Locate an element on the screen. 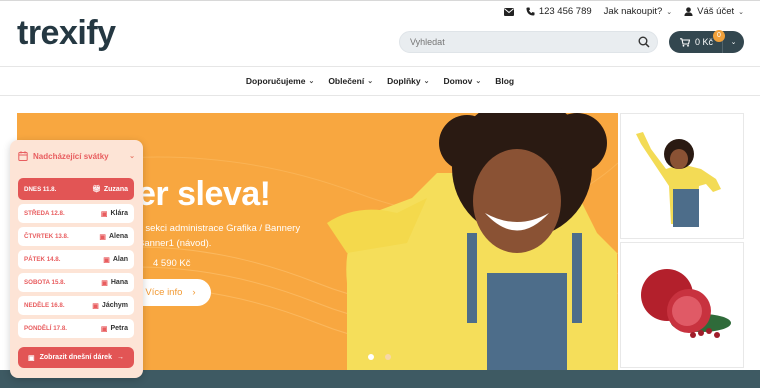 Image resolution: width=760 pixels, height=388 pixels. nav-item-doplnky: Doplňky ⌄ is located at coordinates (408, 81).